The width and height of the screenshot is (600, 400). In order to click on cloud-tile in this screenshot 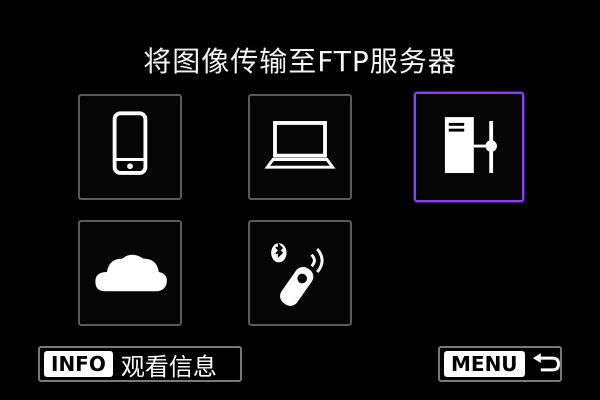, I will do `click(130, 273)`.